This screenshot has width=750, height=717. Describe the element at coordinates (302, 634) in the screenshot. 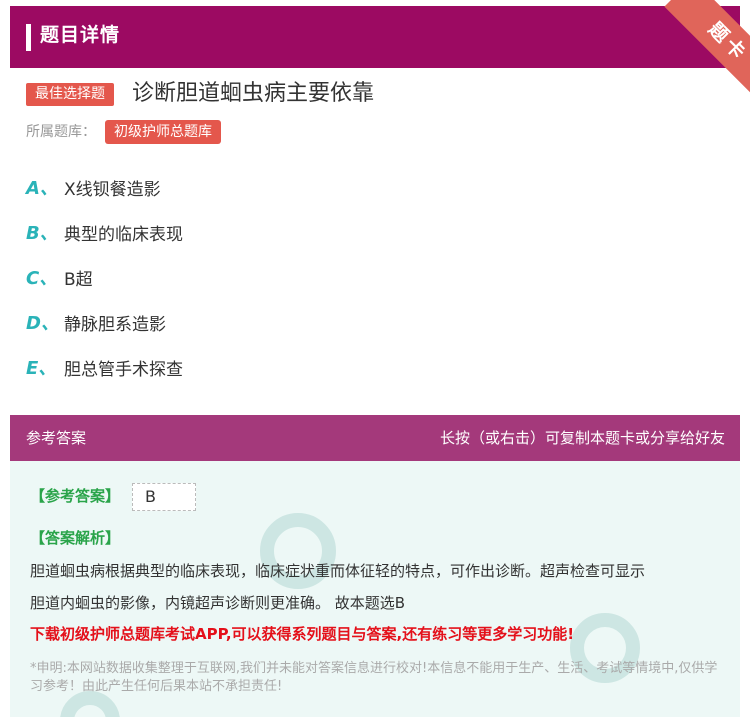

I see `app-promo-link: 下载初级护师总题库考试APP,可以获得系列题目与答案,还有练习等更多学习功能!` at that location.